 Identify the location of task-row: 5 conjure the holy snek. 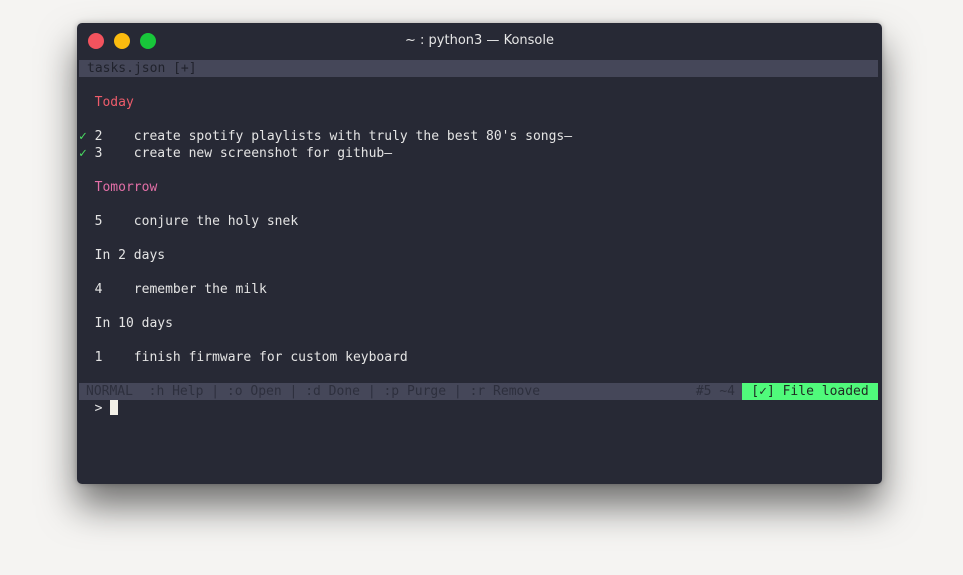
(478, 221).